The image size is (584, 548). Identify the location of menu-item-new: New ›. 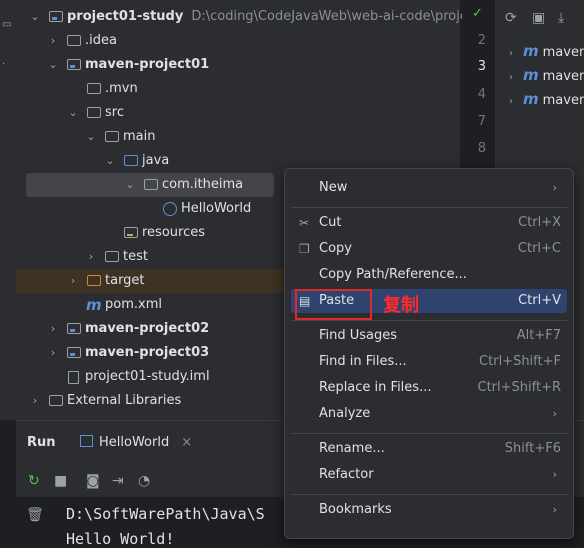
(429, 188).